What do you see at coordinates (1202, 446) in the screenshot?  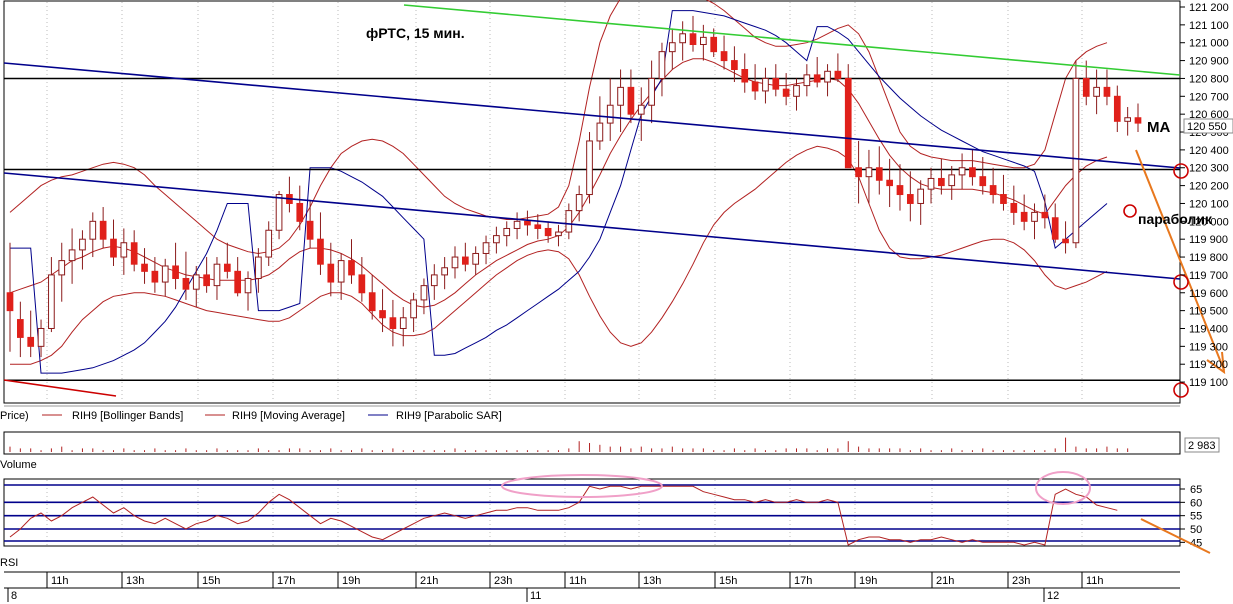 I see `volume-last-value: 2 983` at bounding box center [1202, 446].